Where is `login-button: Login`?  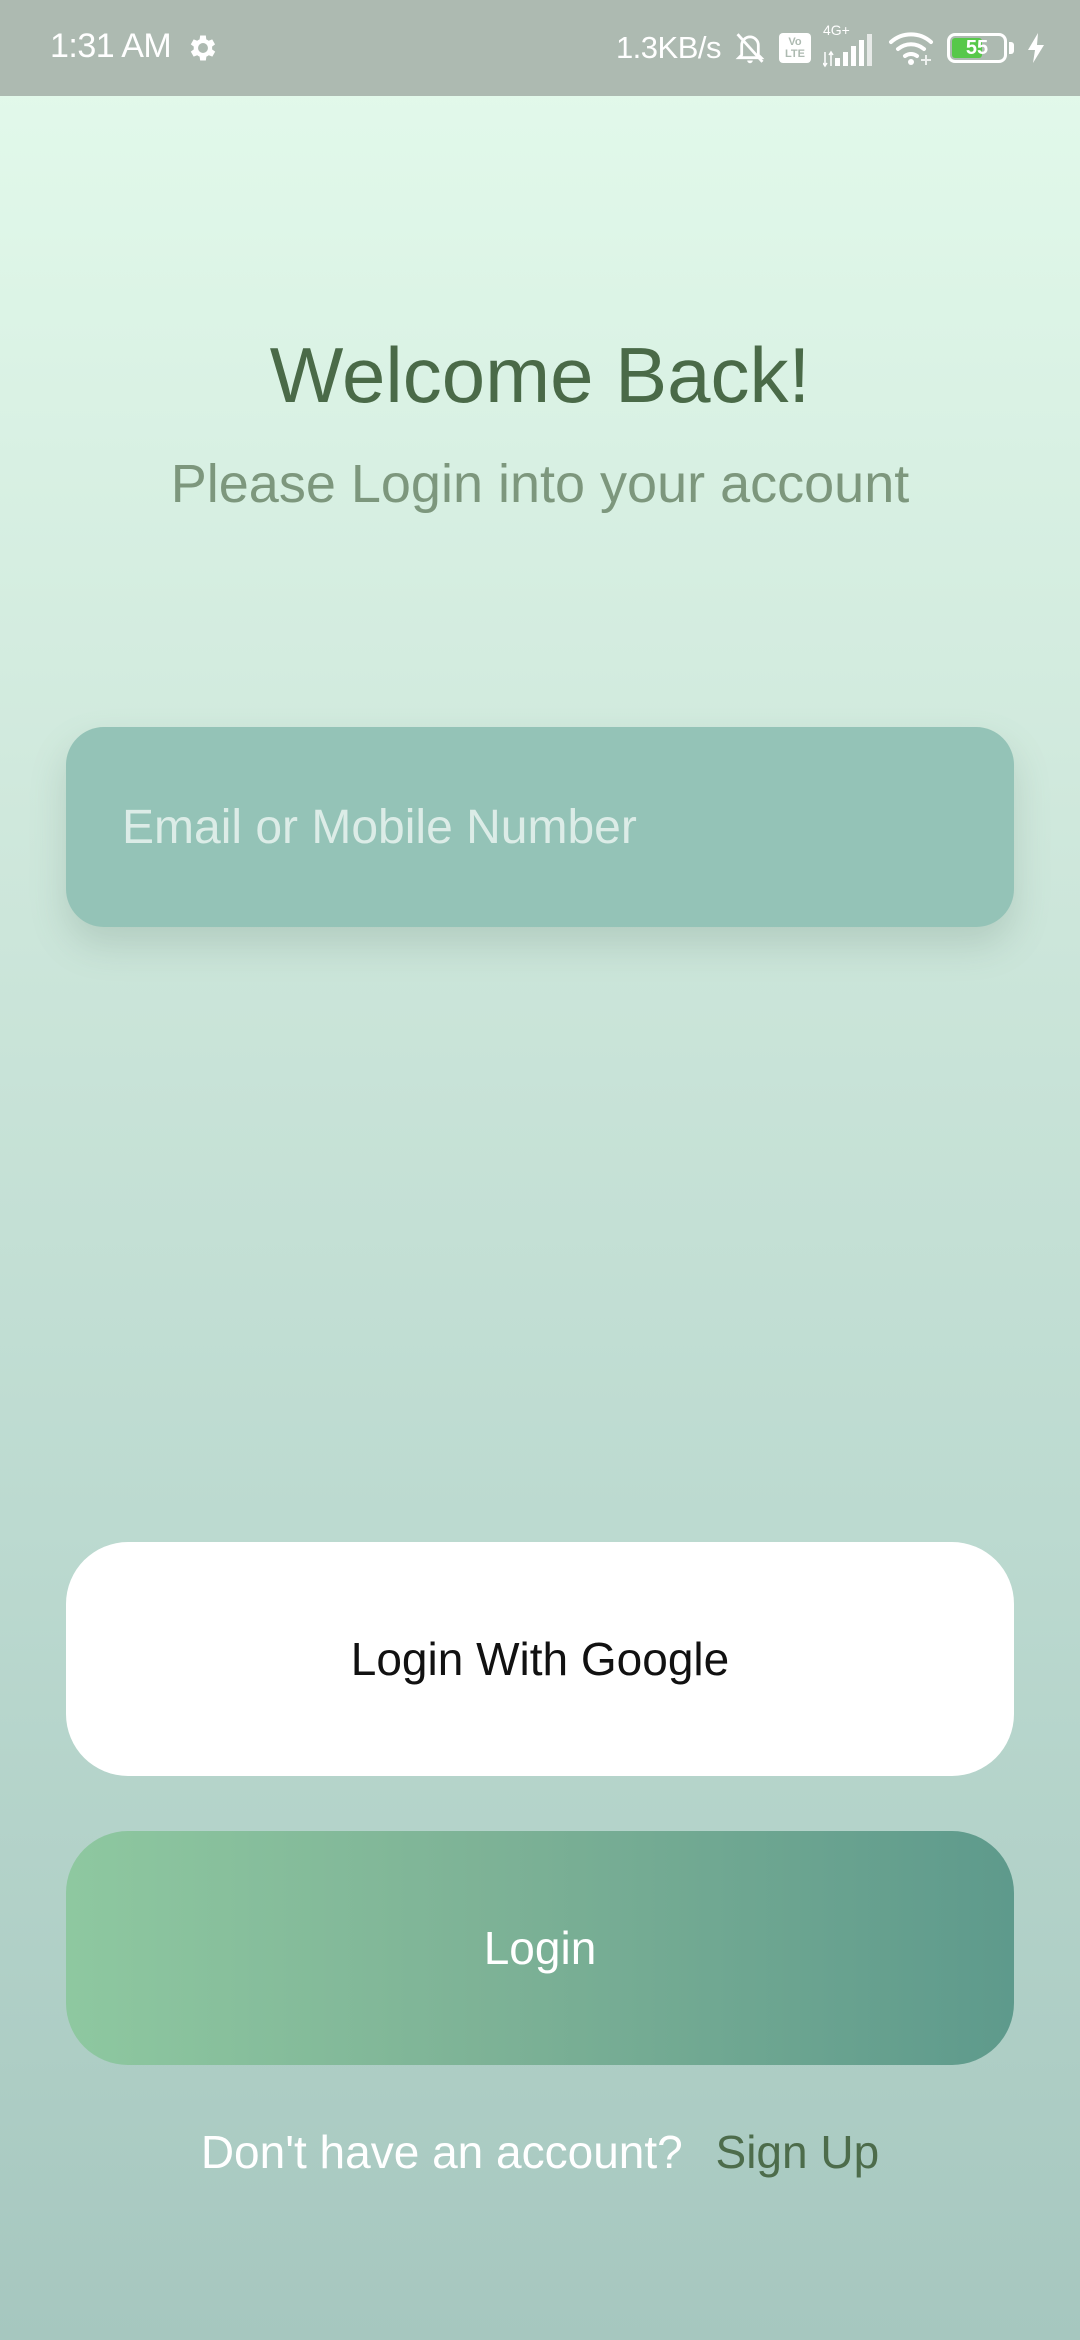 login-button: Login is located at coordinates (540, 1948).